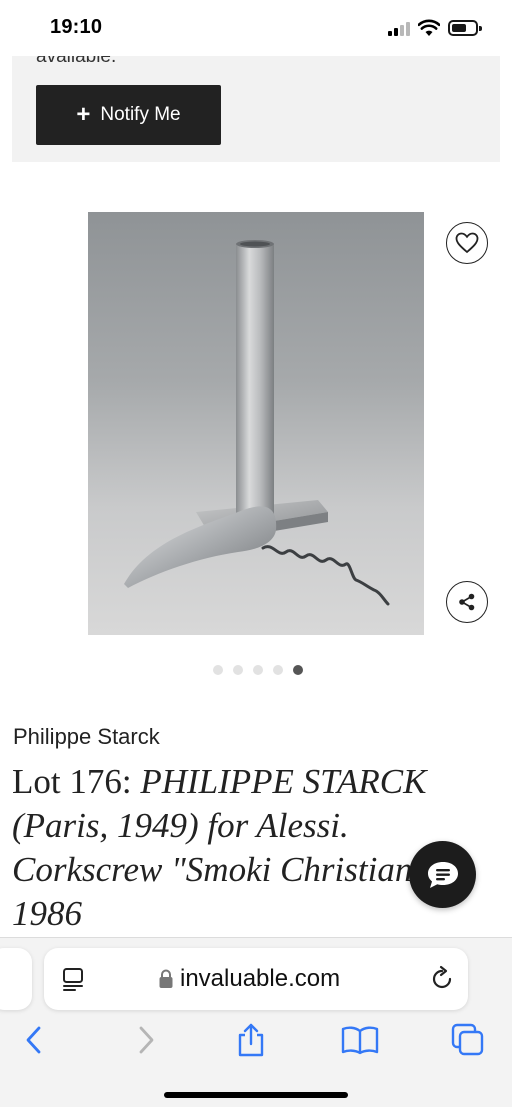 This screenshot has height=1107, width=512. Describe the element at coordinates (256, 1095) in the screenshot. I see `home-indicator` at that location.